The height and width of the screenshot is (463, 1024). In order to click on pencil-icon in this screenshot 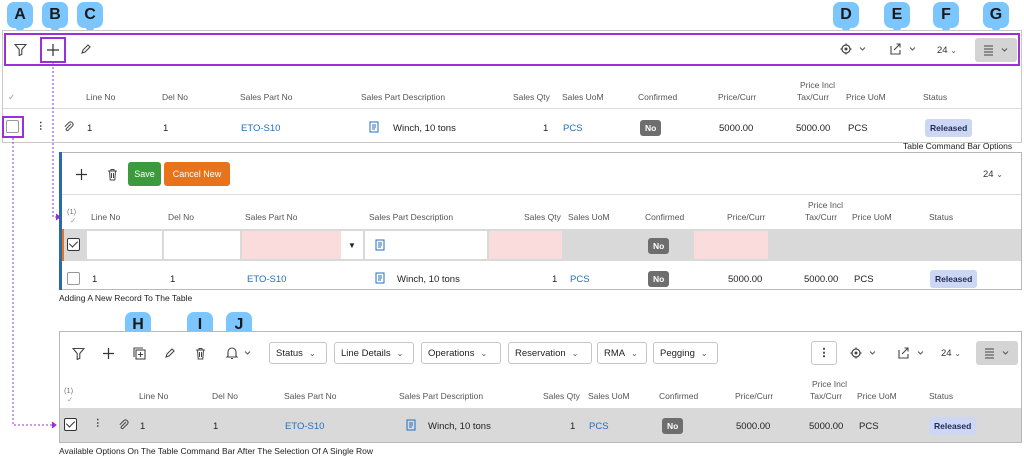, I will do `click(170, 353)`.